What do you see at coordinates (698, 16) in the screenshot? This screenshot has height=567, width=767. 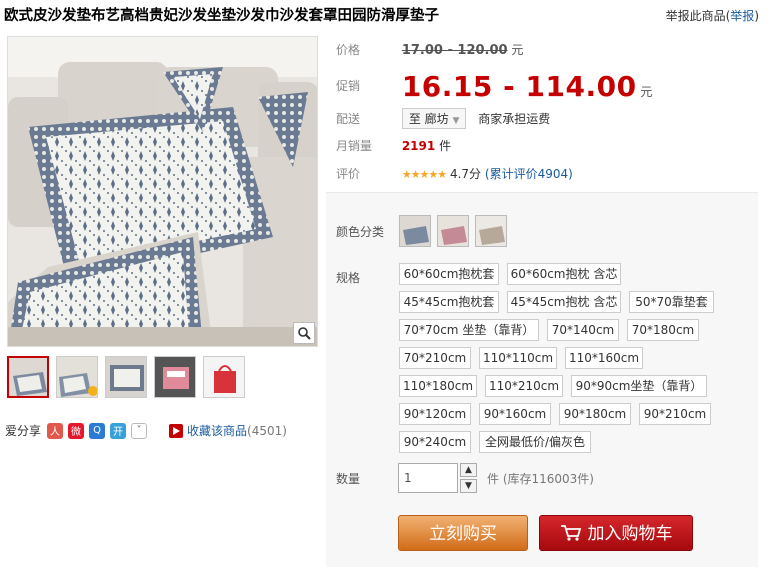 I see `report-text: 举报此商品(` at bounding box center [698, 16].